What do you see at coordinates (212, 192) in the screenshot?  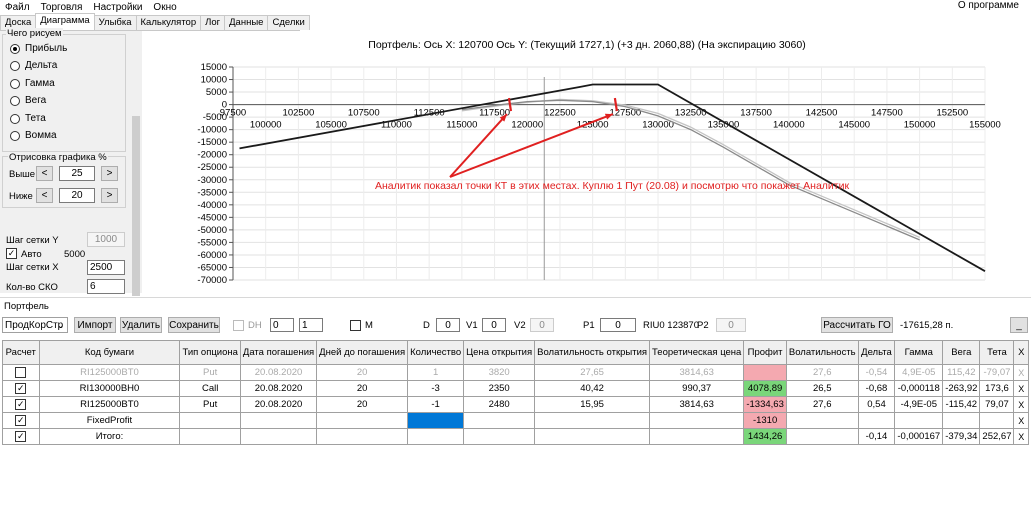 I see `y-tick-label: -35000` at bounding box center [212, 192].